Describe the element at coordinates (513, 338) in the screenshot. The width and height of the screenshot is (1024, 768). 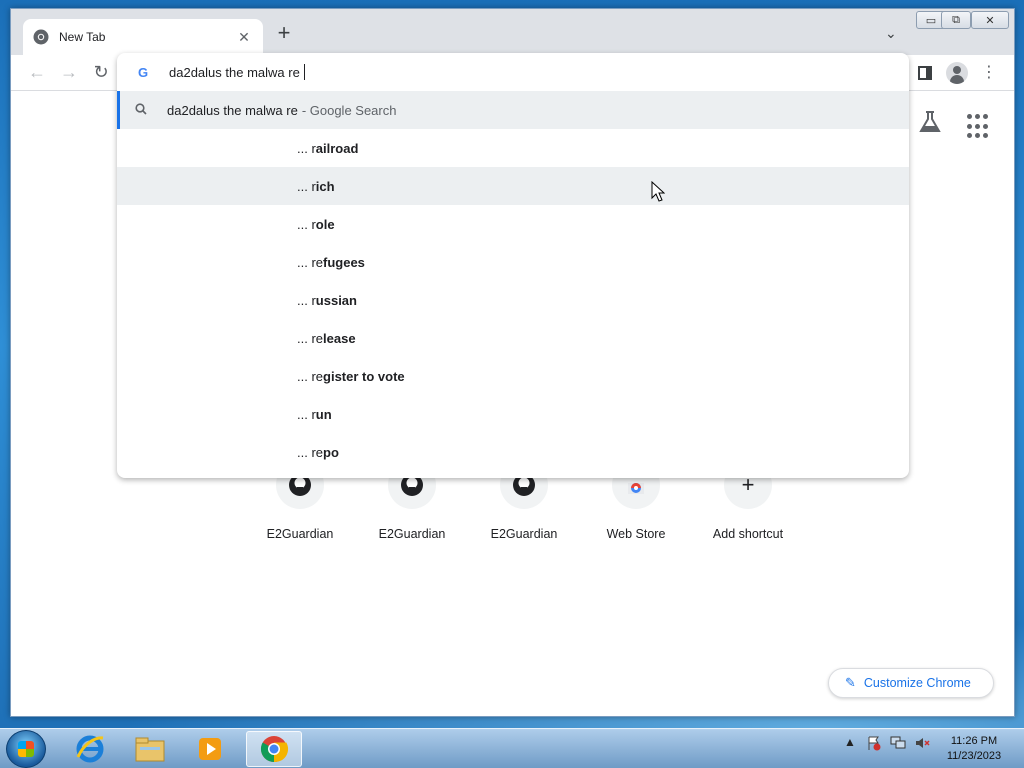
I see `suggestion-item: ... re lease` at that location.